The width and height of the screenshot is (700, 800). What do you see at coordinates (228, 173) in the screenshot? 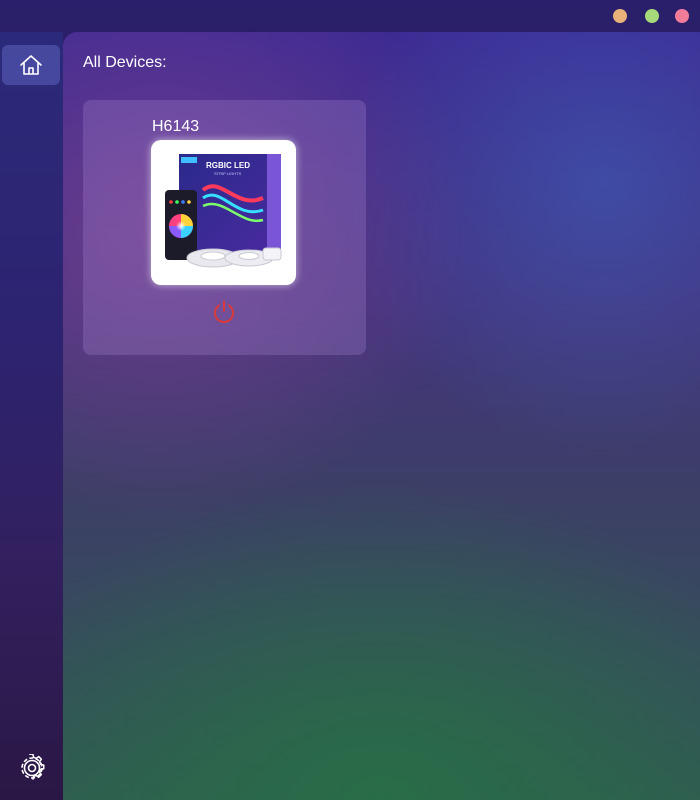
I see `box-subtitle-text: STRIP LIGHTS` at bounding box center [228, 173].